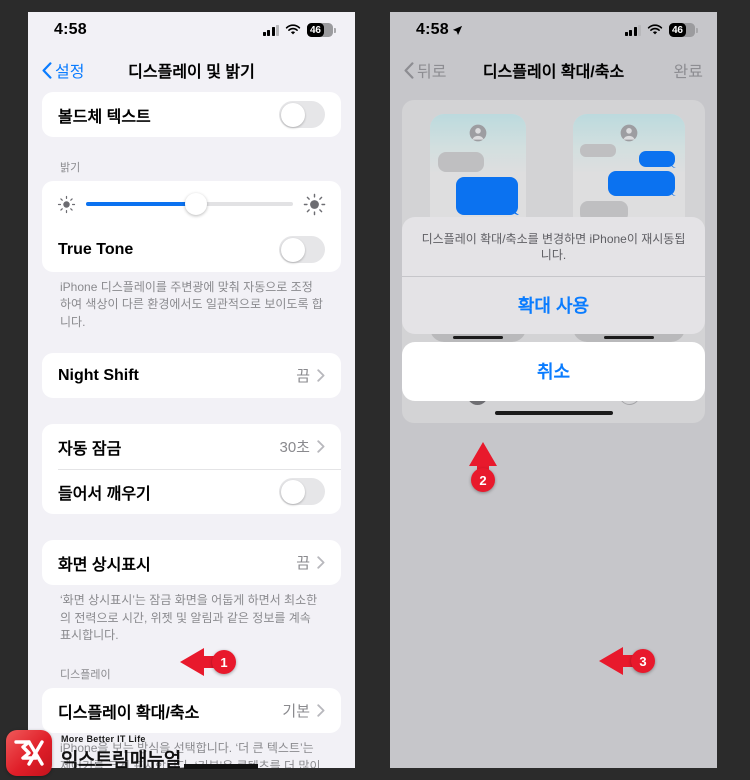  I want to click on annotation-badge-2: 2, so click(483, 480).